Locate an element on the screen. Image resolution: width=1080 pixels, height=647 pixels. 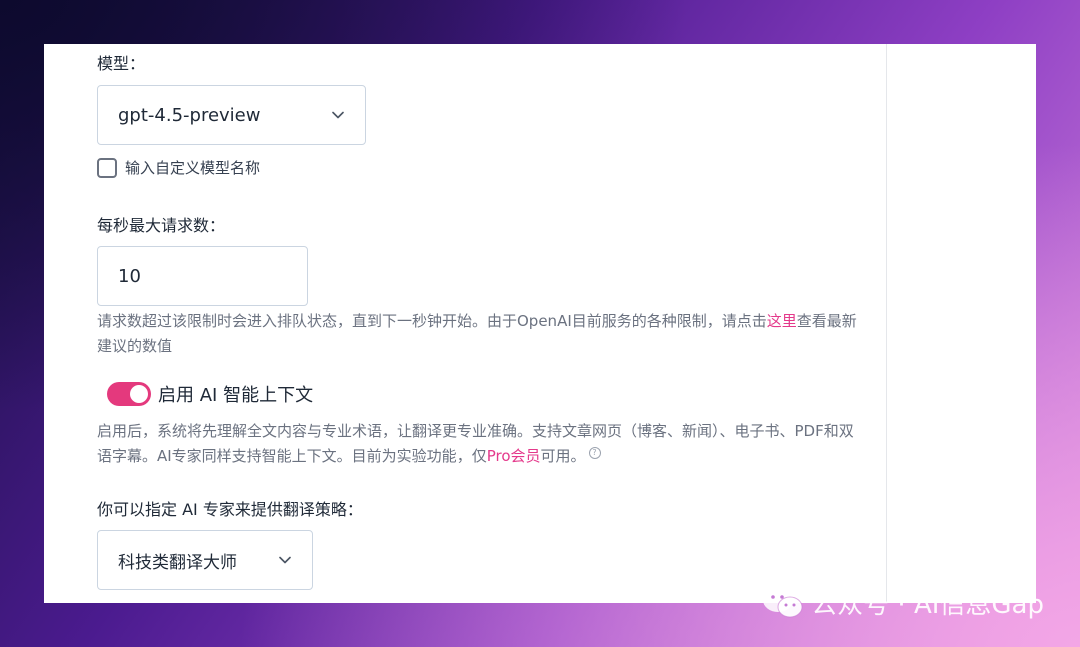
pro-member-link: Pro会员 is located at coordinates (514, 456).